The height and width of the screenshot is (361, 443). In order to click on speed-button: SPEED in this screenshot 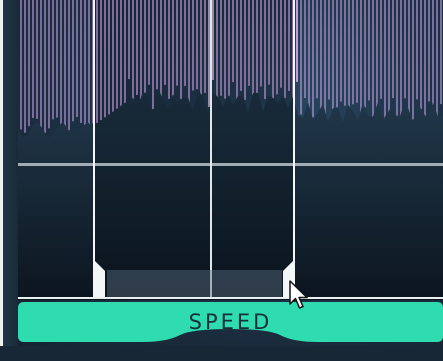, I will do `click(230, 323)`.